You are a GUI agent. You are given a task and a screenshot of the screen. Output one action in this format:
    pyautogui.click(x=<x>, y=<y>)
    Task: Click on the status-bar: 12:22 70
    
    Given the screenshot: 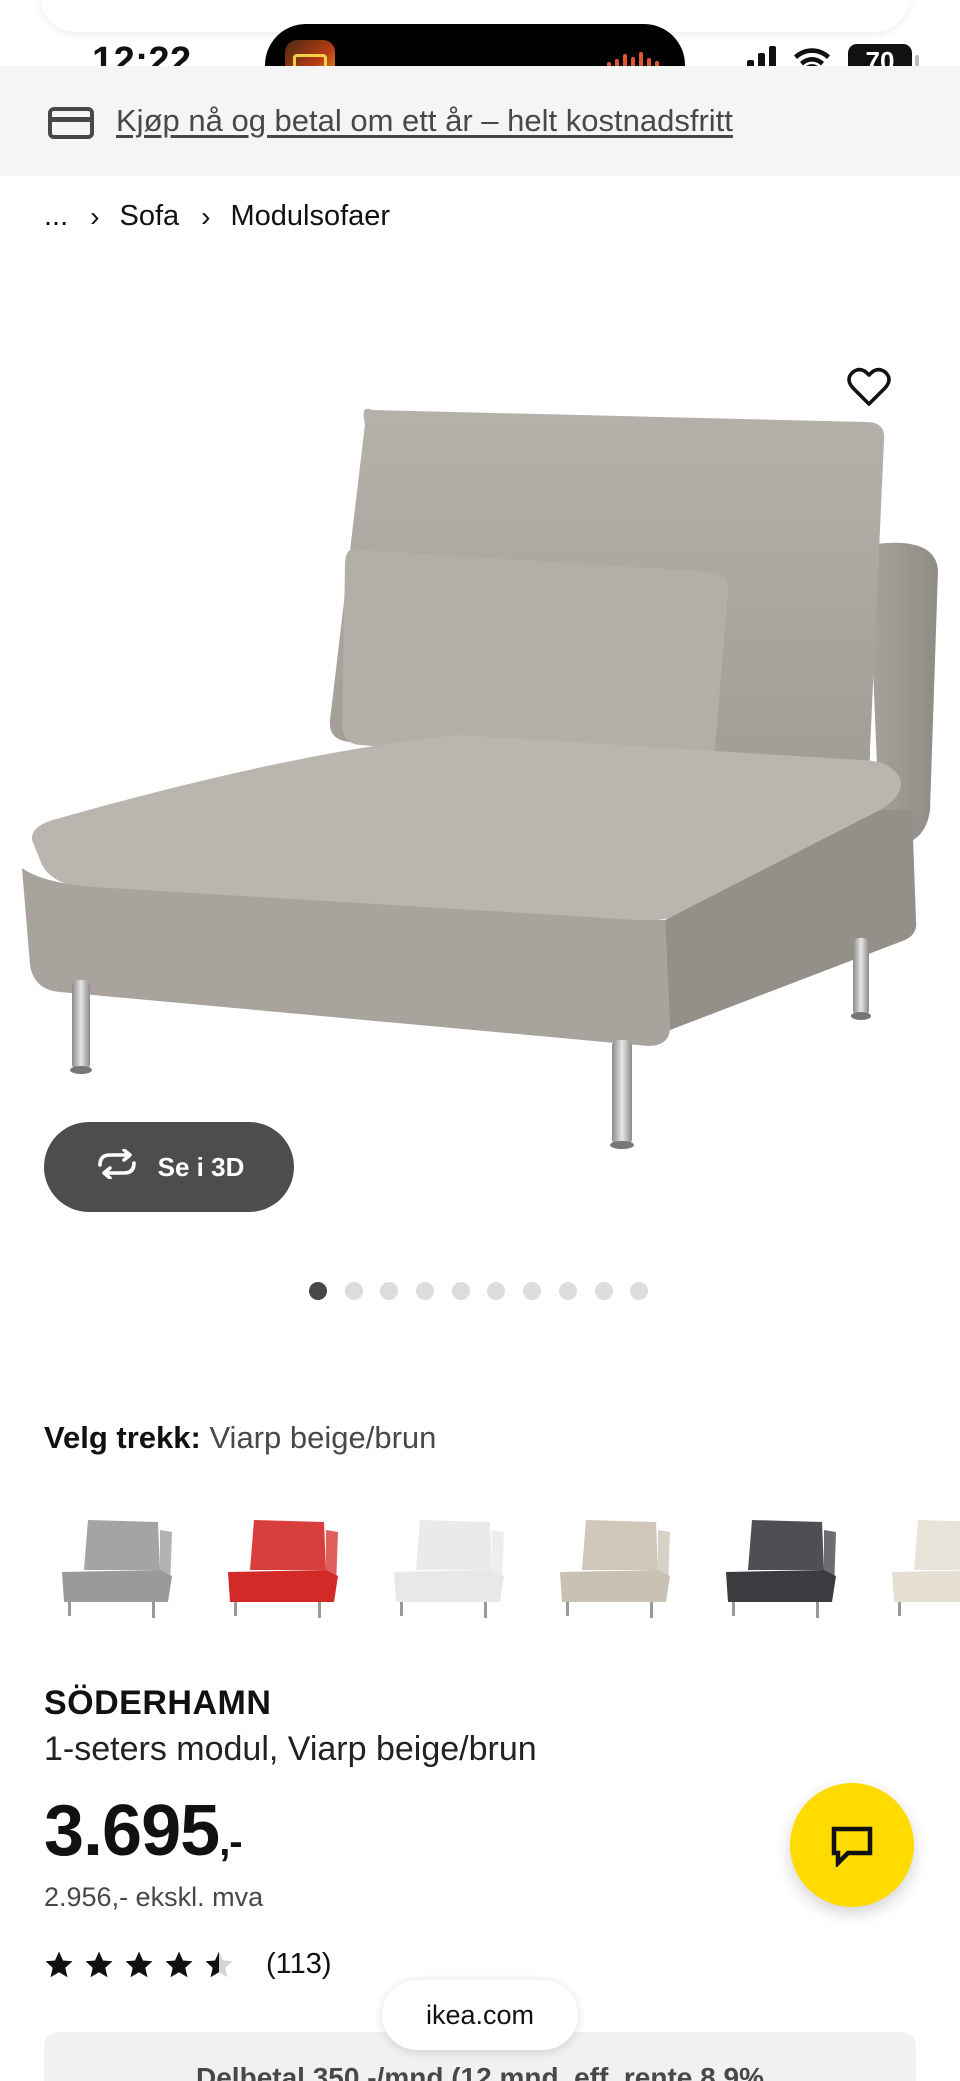 What is the action you would take?
    pyautogui.click(x=480, y=53)
    